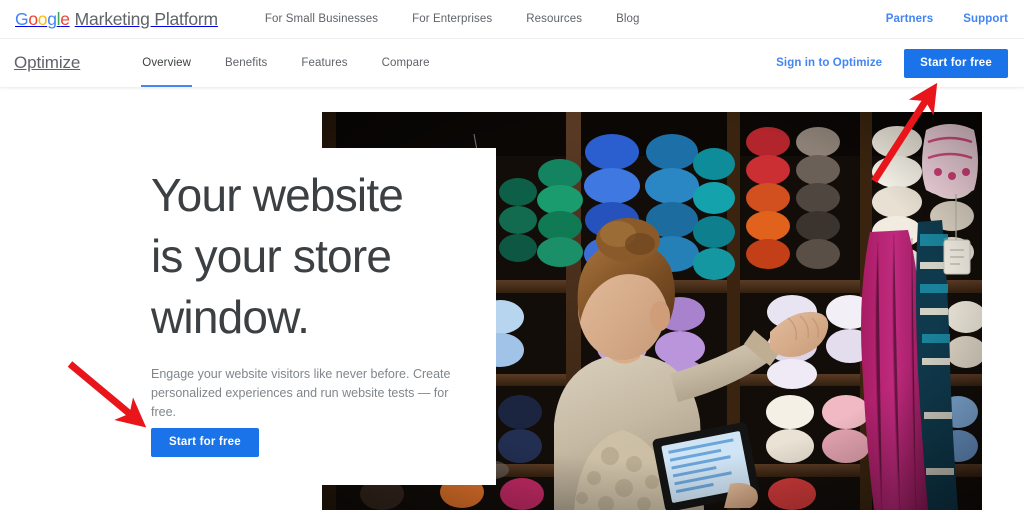  What do you see at coordinates (554, 19) in the screenshot?
I see `nav-item-resources: Resources` at bounding box center [554, 19].